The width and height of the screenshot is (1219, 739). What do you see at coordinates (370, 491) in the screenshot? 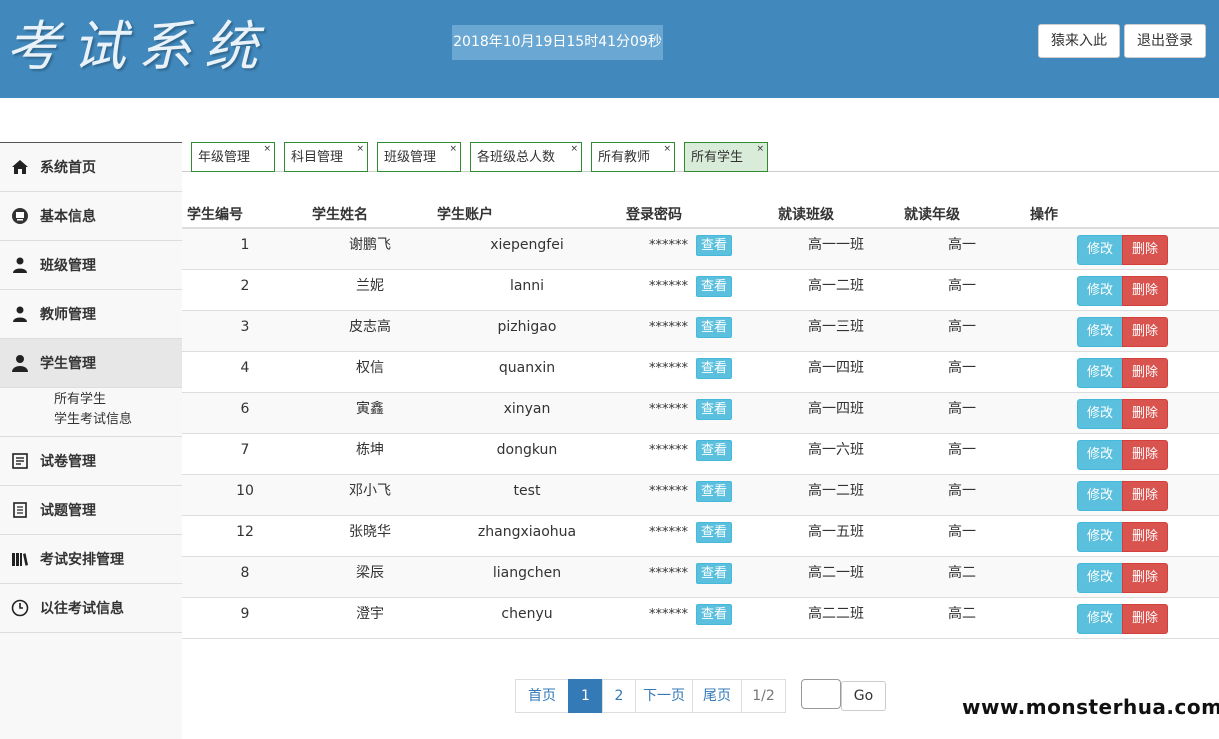
I see `cell-student-name: 邓小飞` at bounding box center [370, 491].